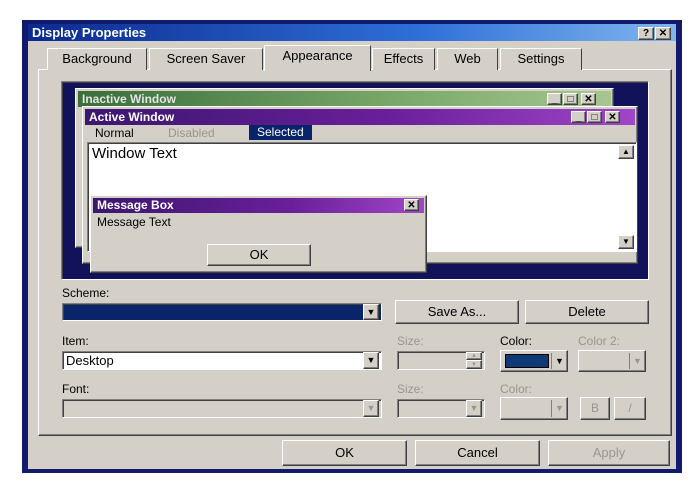 The image size is (693, 484). What do you see at coordinates (612, 361) in the screenshot?
I see `item-color2-picker: ▼` at bounding box center [612, 361].